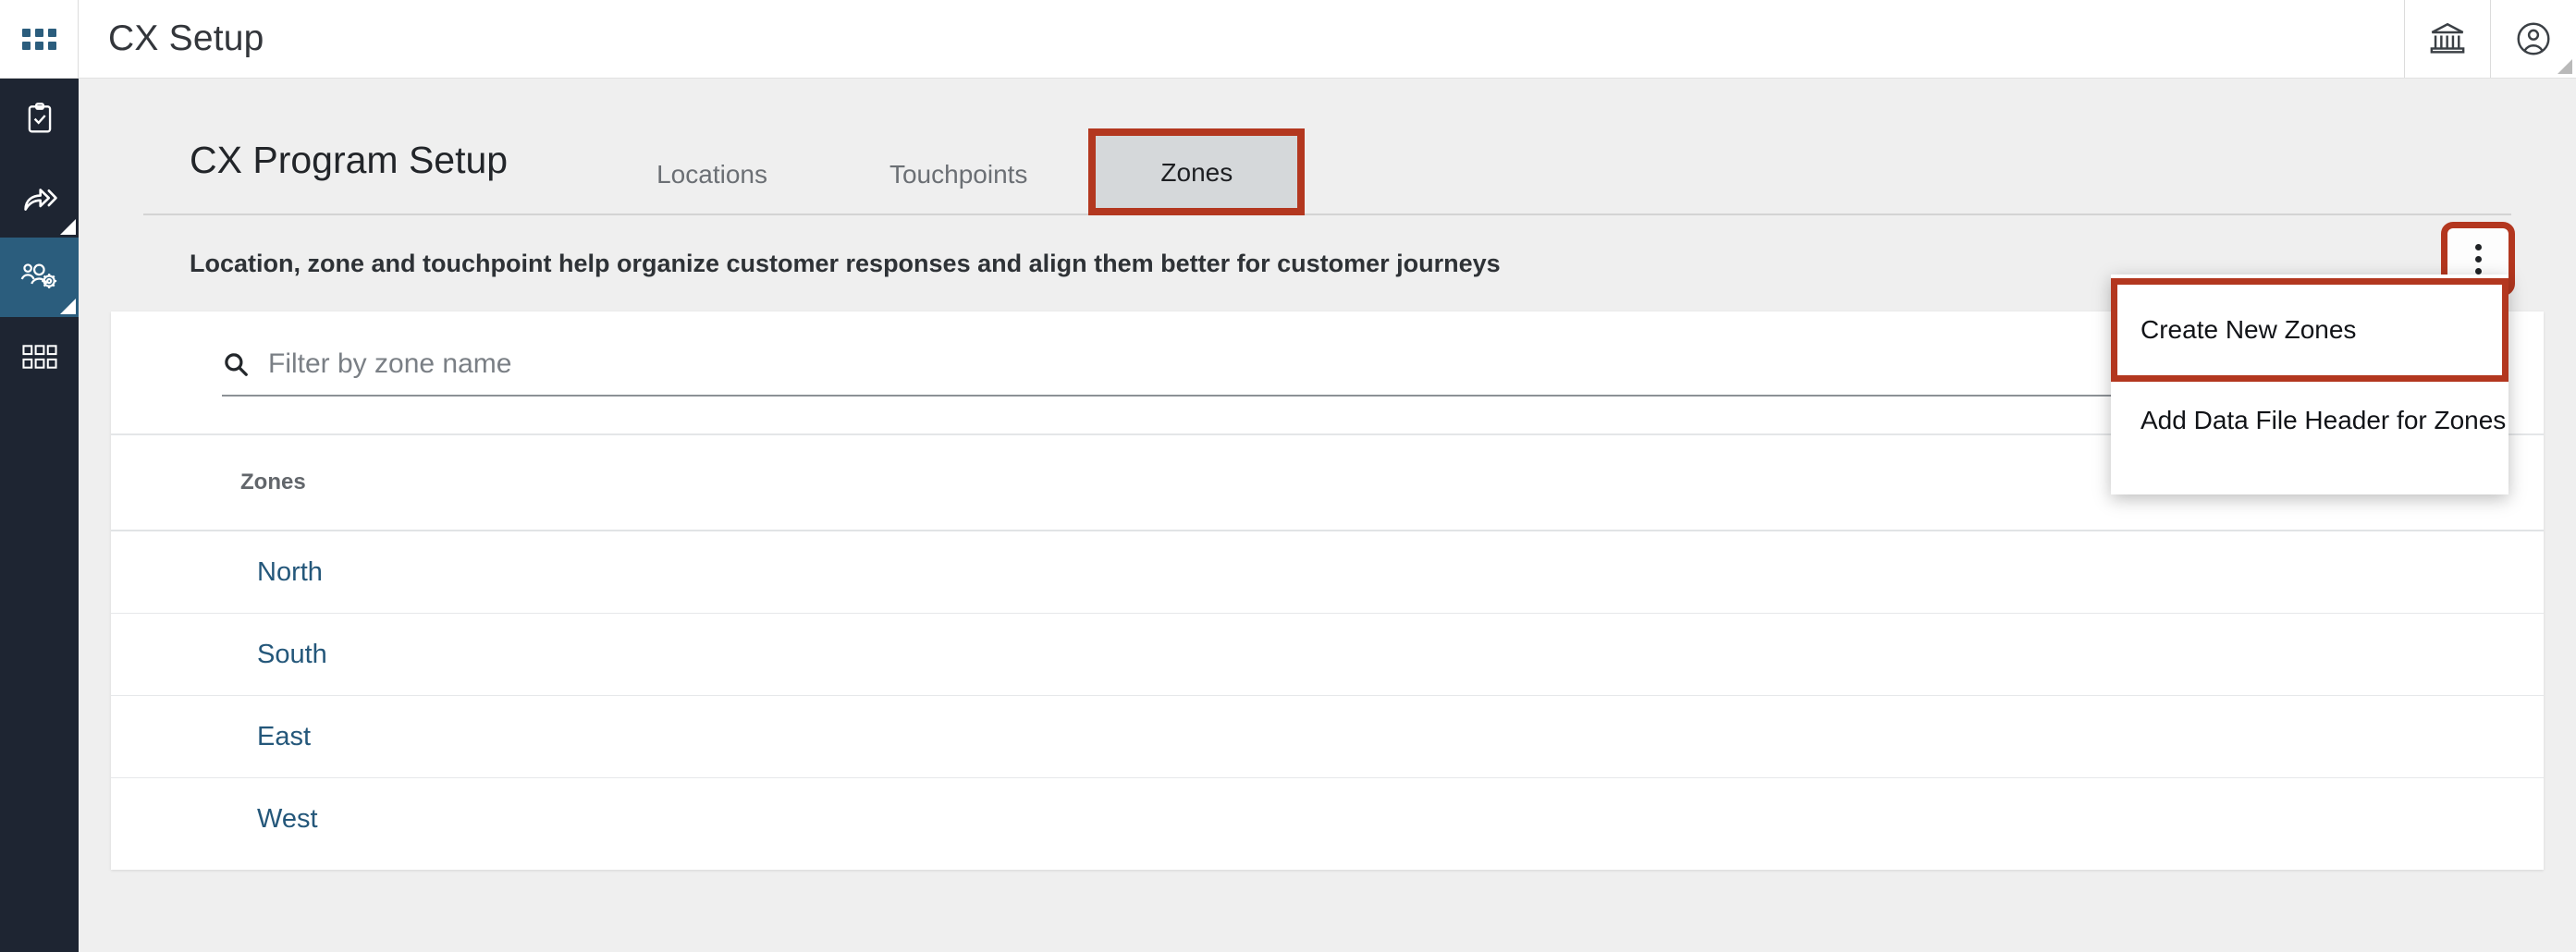  Describe the element at coordinates (284, 737) in the screenshot. I see `zone-link: East` at that location.